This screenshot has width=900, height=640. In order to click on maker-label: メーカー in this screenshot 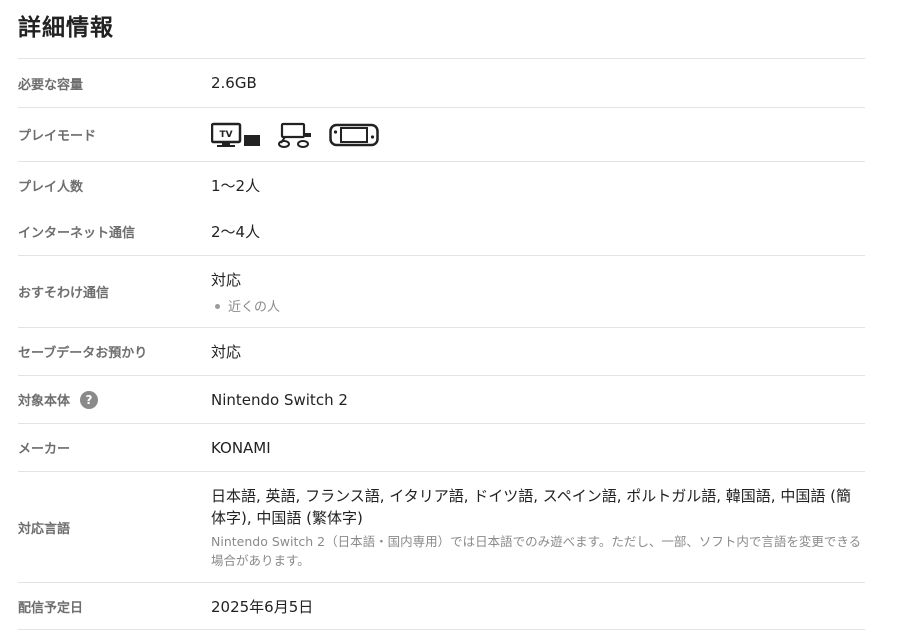, I will do `click(44, 449)`.